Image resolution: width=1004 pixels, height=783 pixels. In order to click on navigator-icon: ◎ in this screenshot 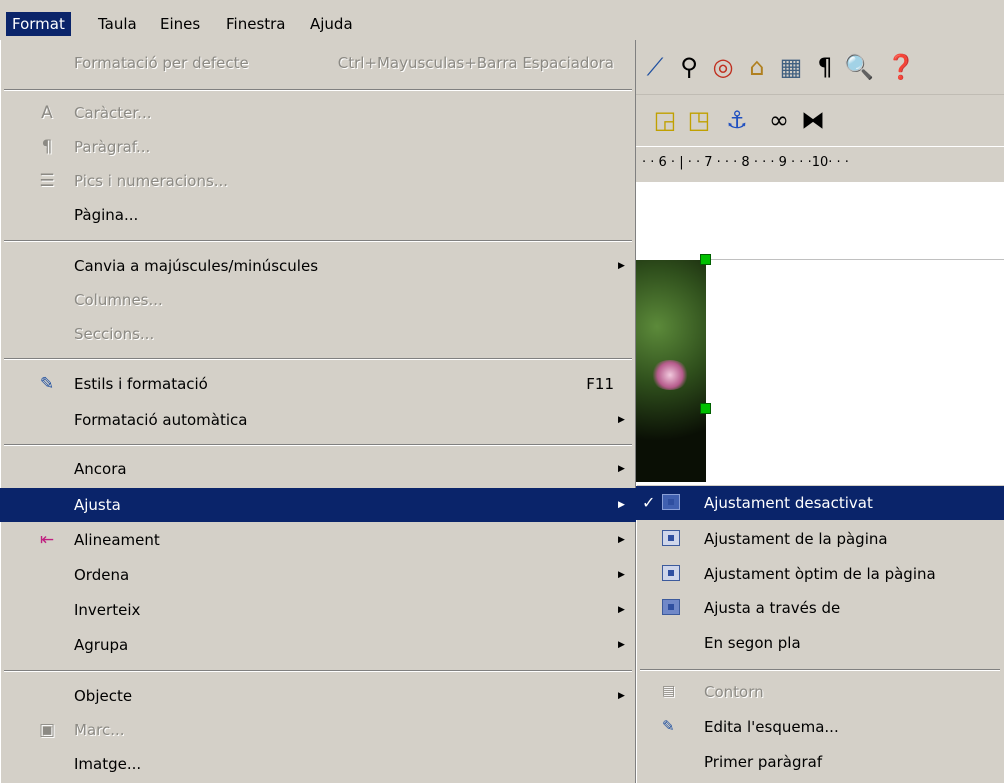, I will do `click(723, 67)`.